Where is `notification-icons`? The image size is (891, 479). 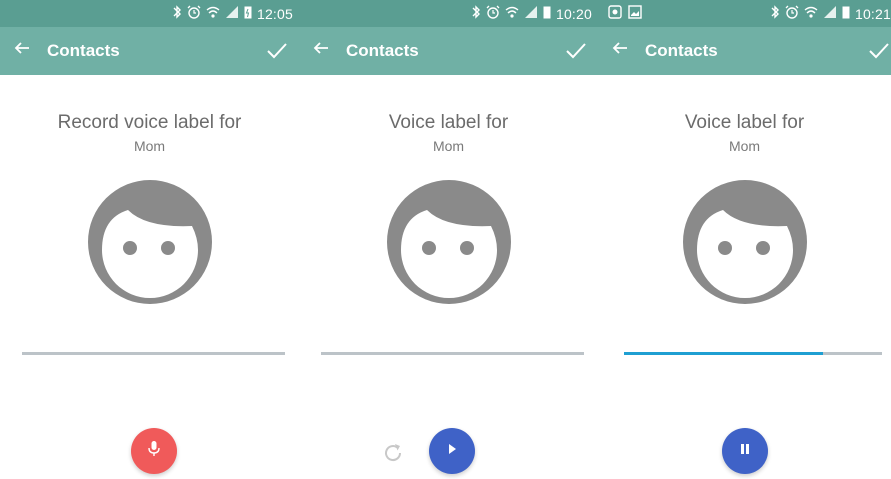
notification-icons is located at coordinates (625, 13).